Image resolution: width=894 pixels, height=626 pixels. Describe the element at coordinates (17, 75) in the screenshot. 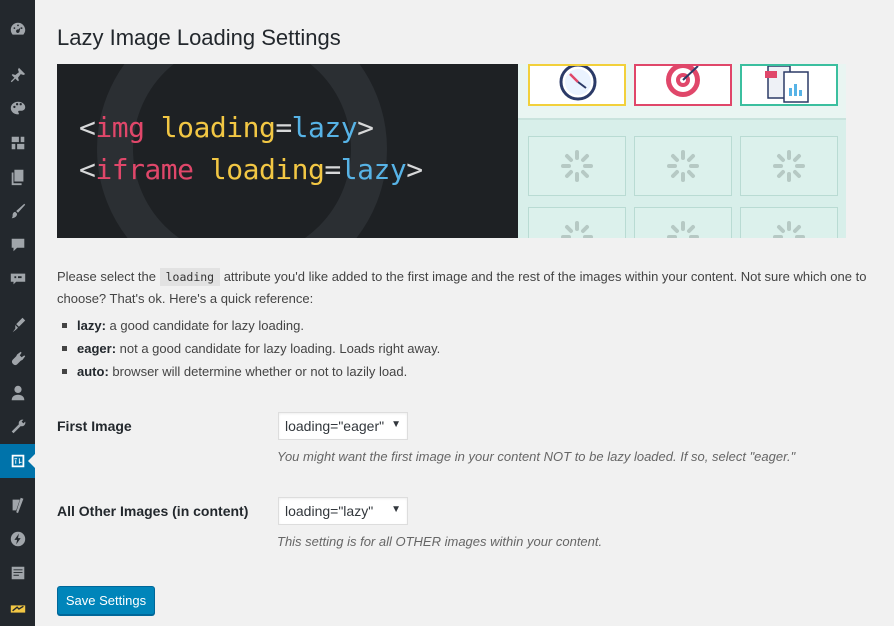

I see `pin-icon` at that location.